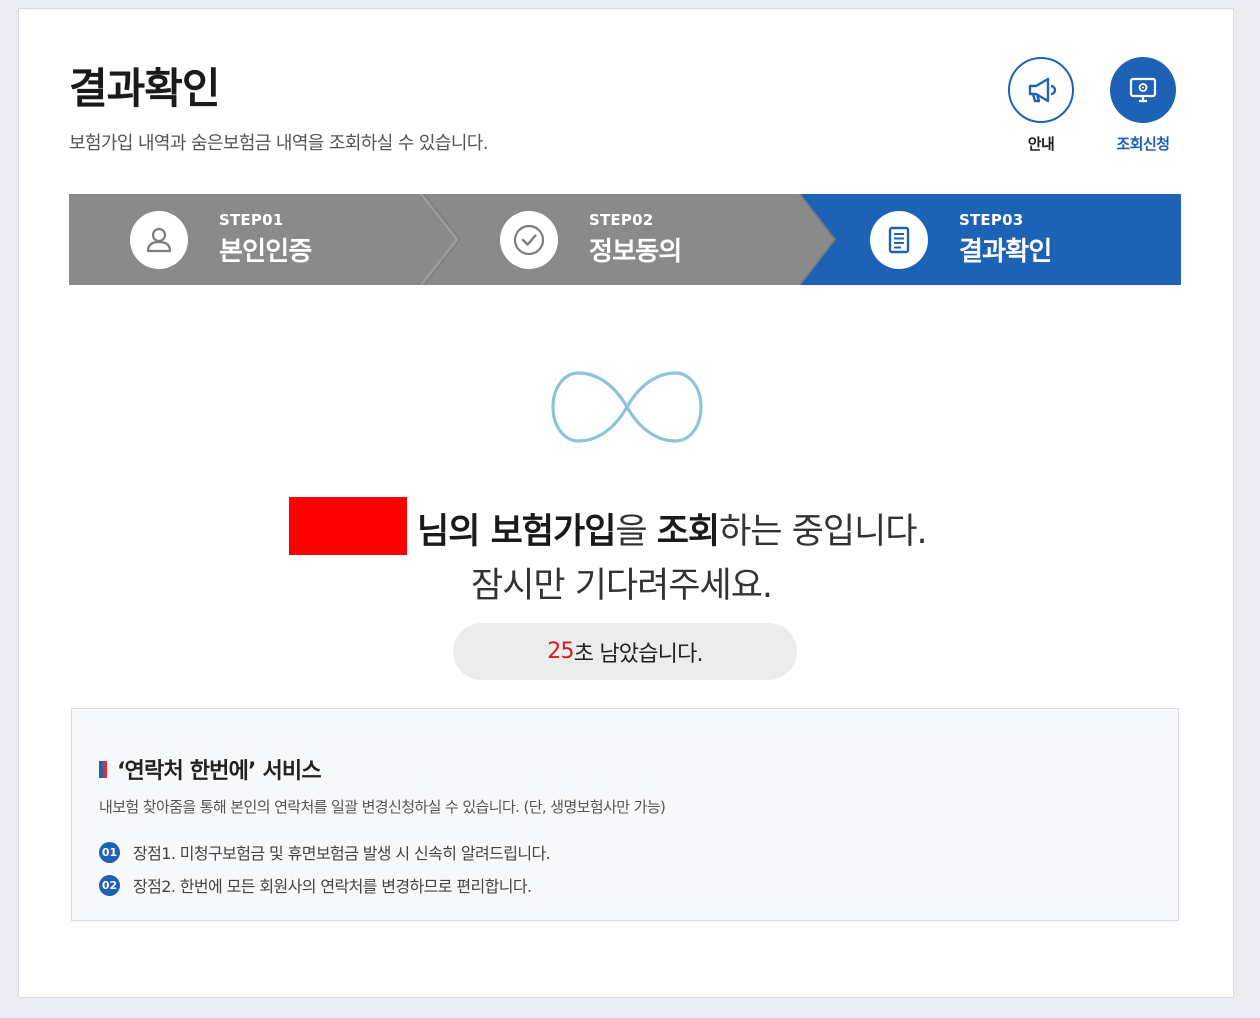  I want to click on guide-button: 안내, so click(1041, 105).